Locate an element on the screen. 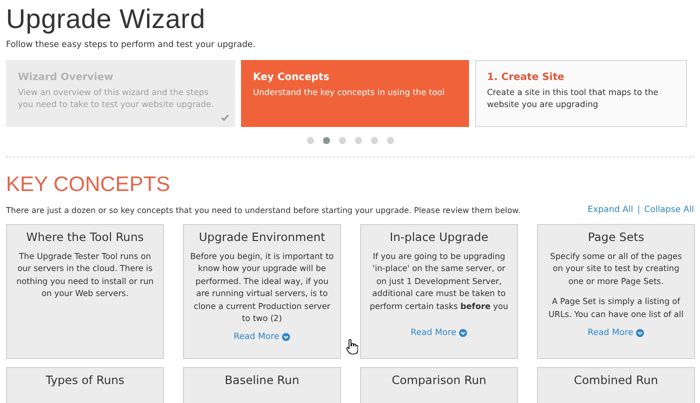 This screenshot has height=403, width=700. concept-title: Page Sets is located at coordinates (616, 237).